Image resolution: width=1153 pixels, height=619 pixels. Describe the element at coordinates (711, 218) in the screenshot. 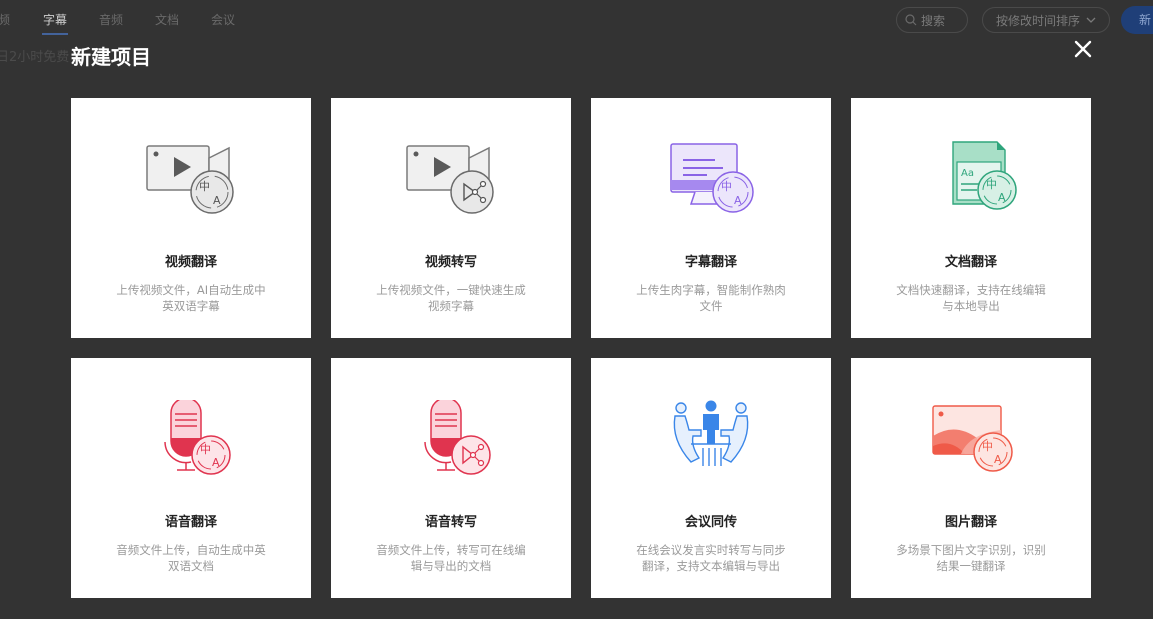

I see `card-subtitle-translate: 中 A 字幕翻译 上传生肉字幕，智能制作熟肉文件` at that location.